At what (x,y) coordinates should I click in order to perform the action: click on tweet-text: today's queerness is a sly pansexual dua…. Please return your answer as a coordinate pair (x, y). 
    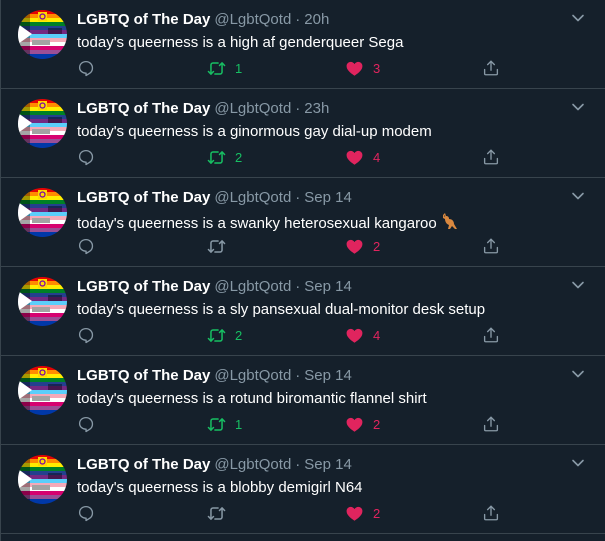
    Looking at the image, I should click on (281, 309).